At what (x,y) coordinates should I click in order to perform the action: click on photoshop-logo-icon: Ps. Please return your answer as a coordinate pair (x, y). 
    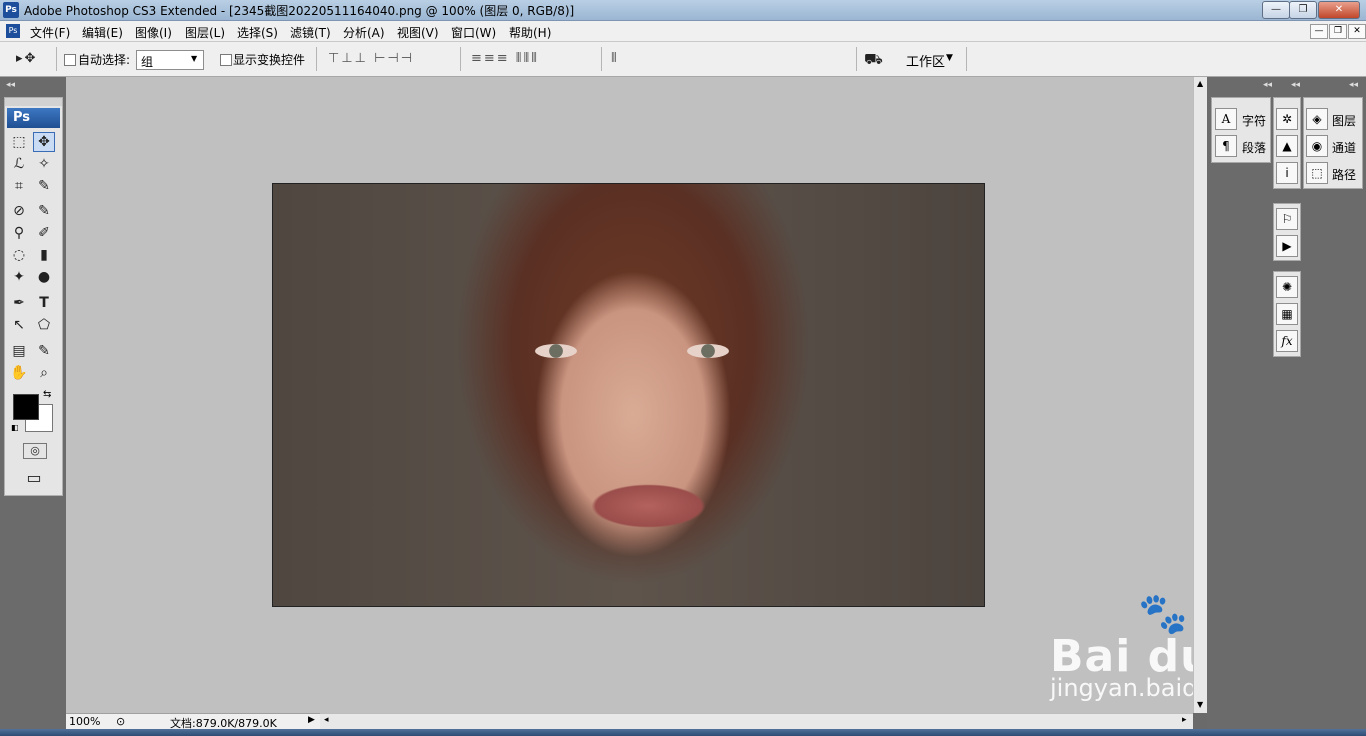
    Looking at the image, I should click on (11, 10).